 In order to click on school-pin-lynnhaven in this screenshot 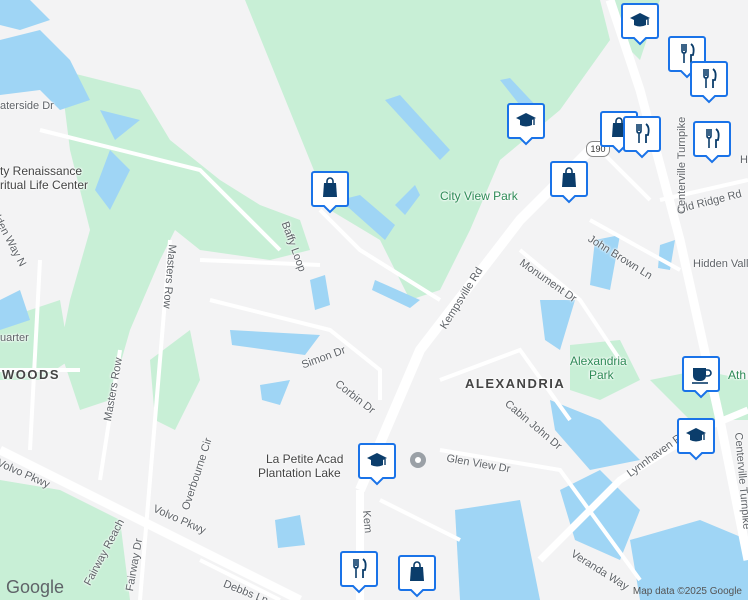, I will do `click(696, 439)`.